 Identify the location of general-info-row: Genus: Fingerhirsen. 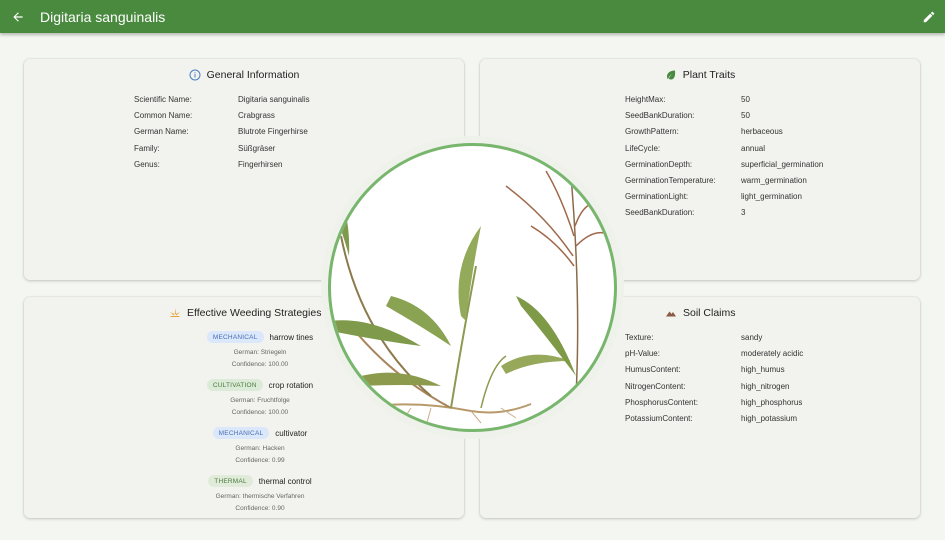
(222, 165).